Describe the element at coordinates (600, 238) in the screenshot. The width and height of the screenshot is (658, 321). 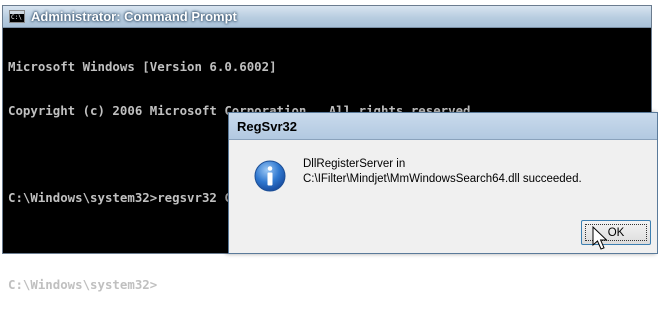
I see `mouse-pointer-icon` at that location.